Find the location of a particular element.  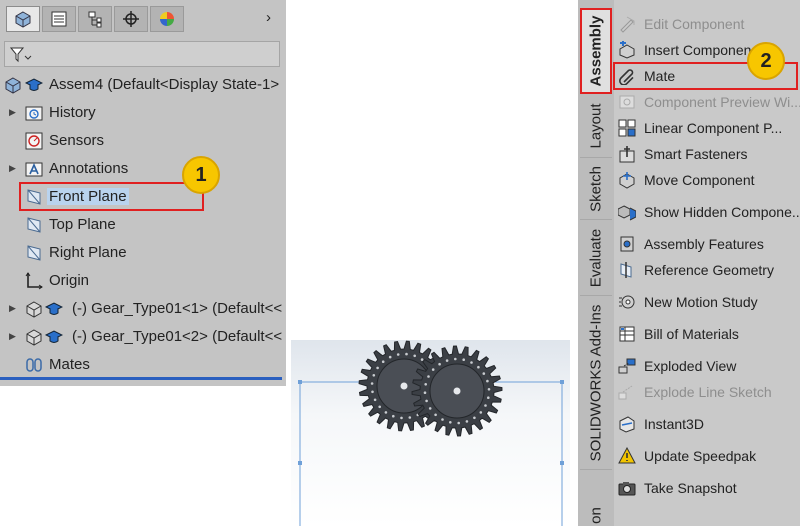

filter-icon is located at coordinates (21, 55).